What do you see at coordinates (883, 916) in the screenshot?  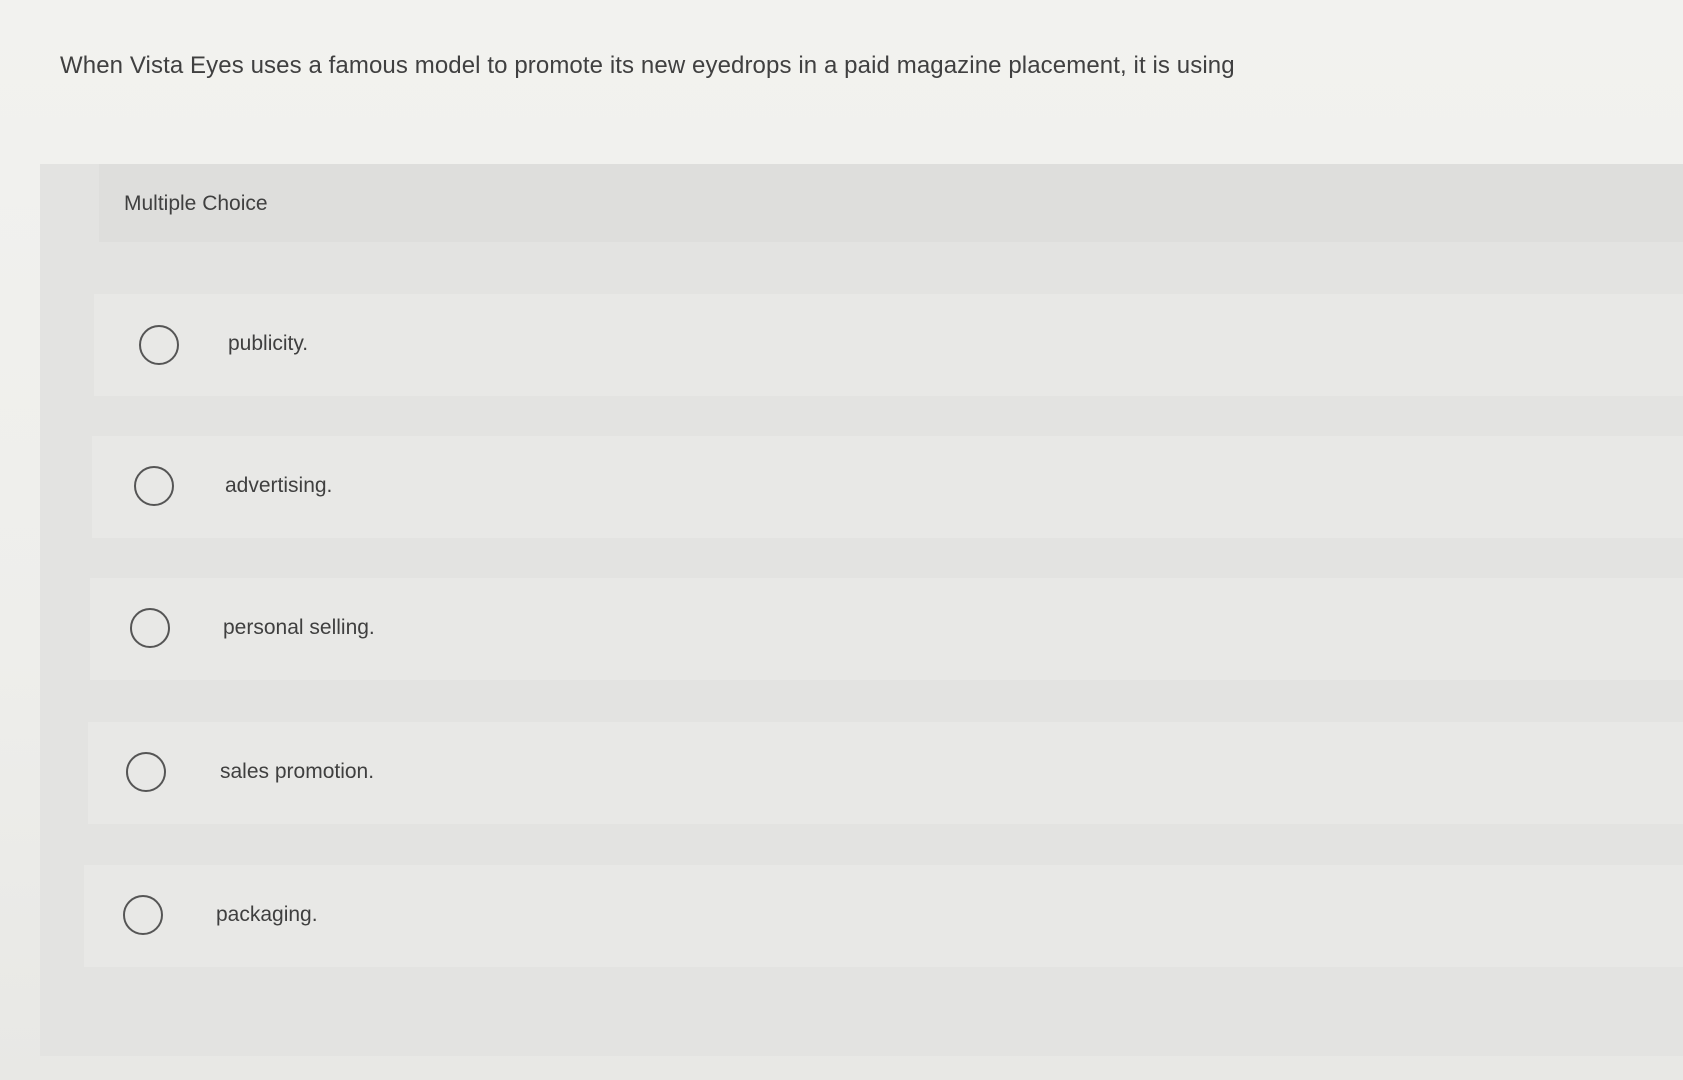 I see `option-packaging: packaging.` at bounding box center [883, 916].